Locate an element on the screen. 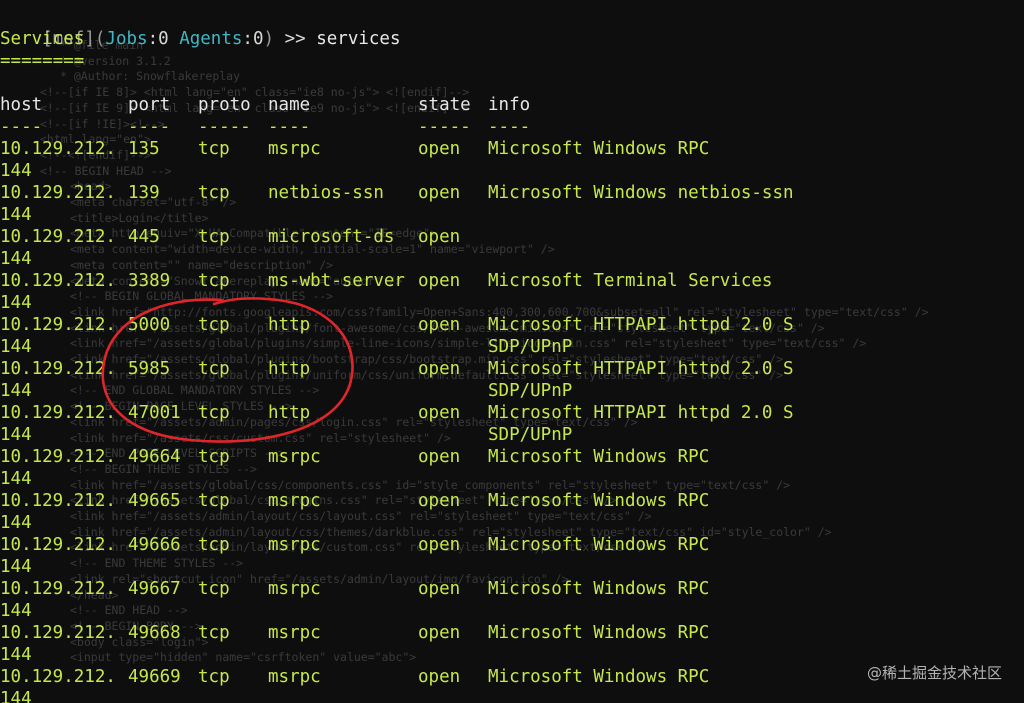  table-row: 10.129.212. 445 tcp microsoft-ds open is located at coordinates (512, 237).